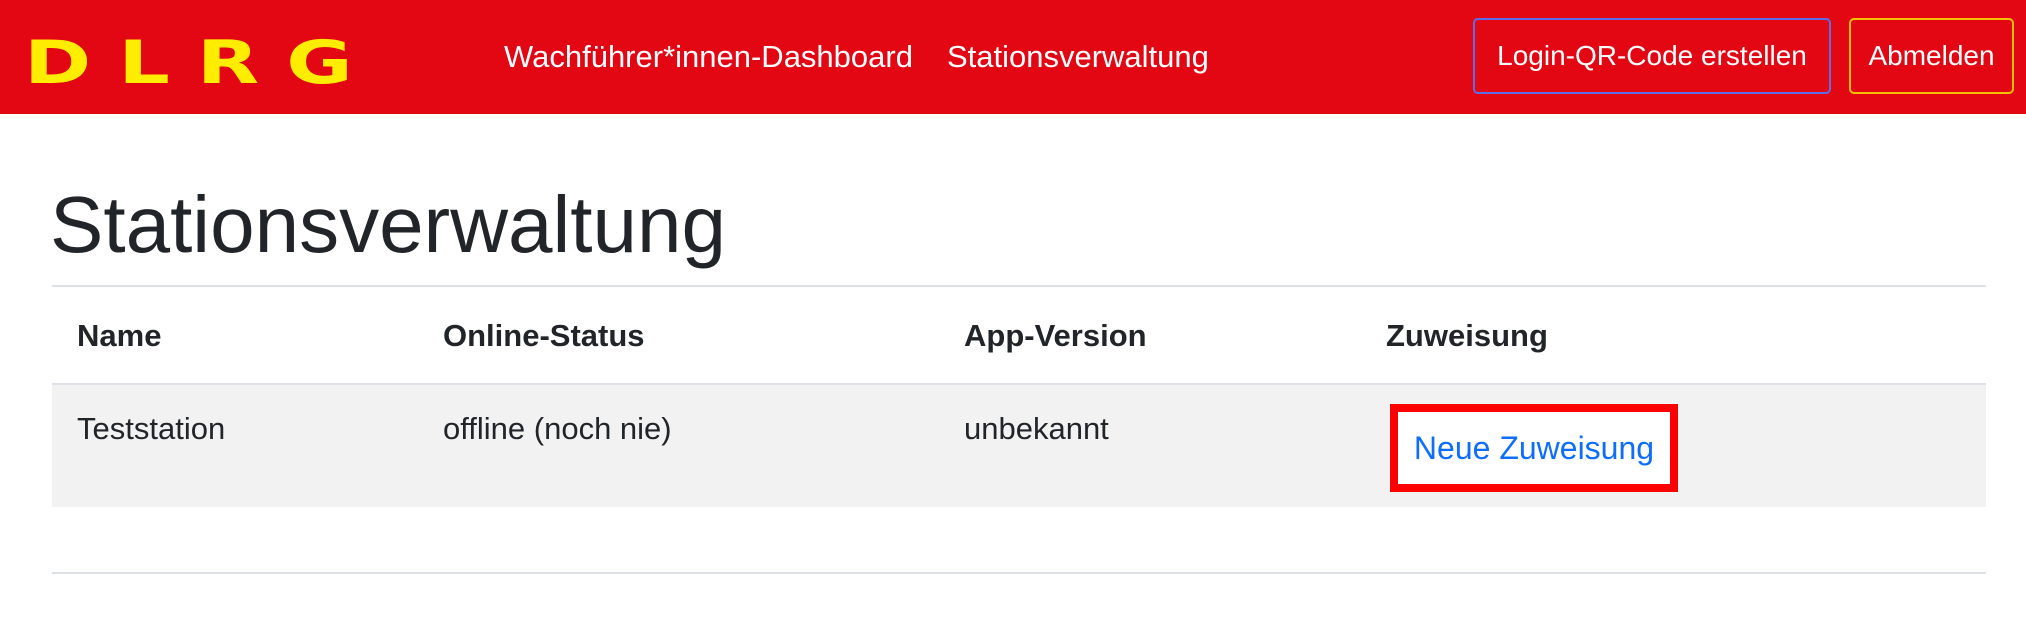 This screenshot has height=644, width=2026. What do you see at coordinates (388, 224) in the screenshot?
I see `page-title: Stationsverwaltung` at bounding box center [388, 224].